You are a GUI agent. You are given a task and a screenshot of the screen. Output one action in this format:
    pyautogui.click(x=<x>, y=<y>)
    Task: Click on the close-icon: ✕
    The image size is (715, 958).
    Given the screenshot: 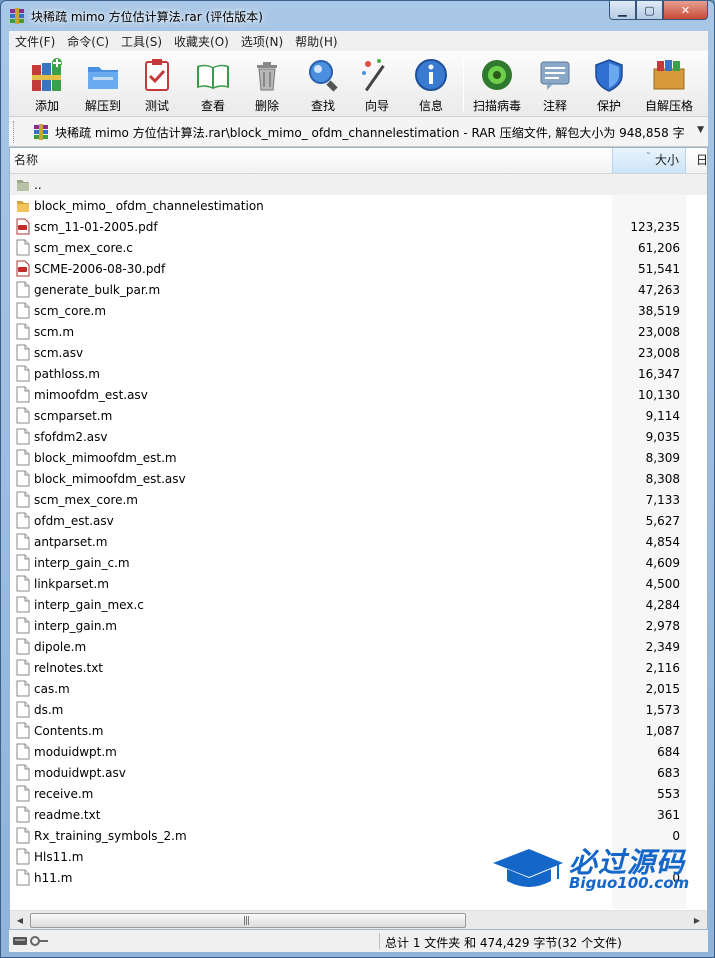 What is the action you would take?
    pyautogui.click(x=685, y=10)
    